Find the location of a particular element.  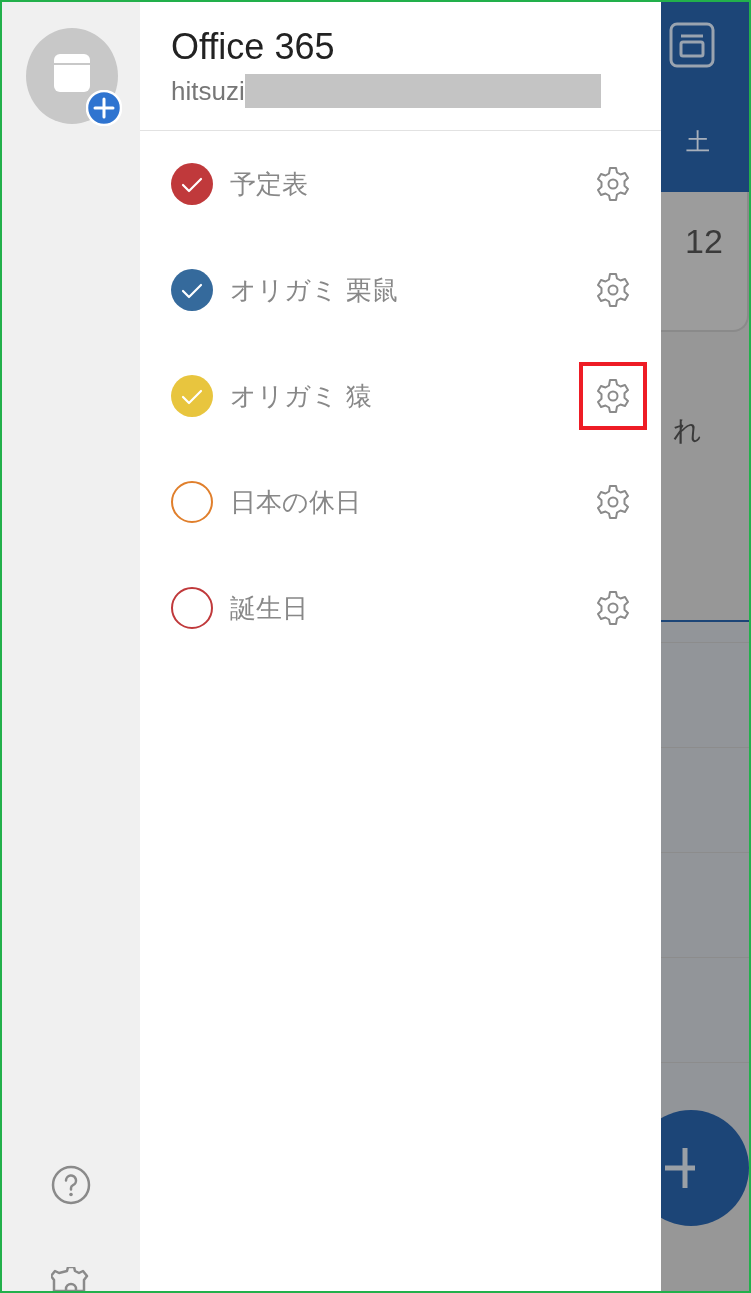

calendar-name: 予定表 is located at coordinates (269, 184).